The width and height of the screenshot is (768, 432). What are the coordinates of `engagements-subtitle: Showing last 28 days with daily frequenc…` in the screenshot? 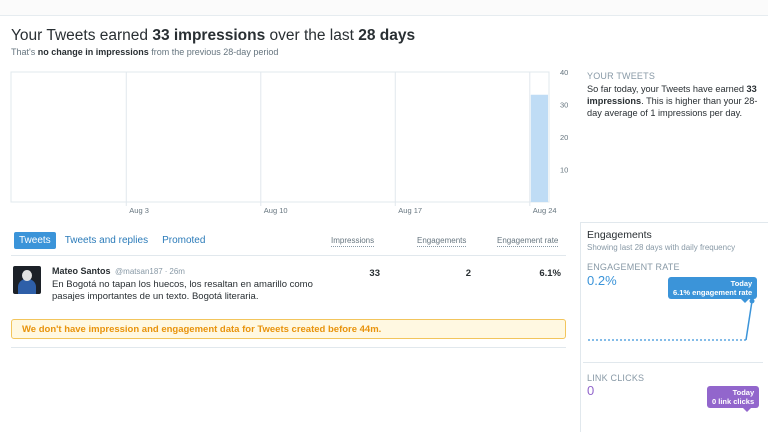 It's located at (661, 247).